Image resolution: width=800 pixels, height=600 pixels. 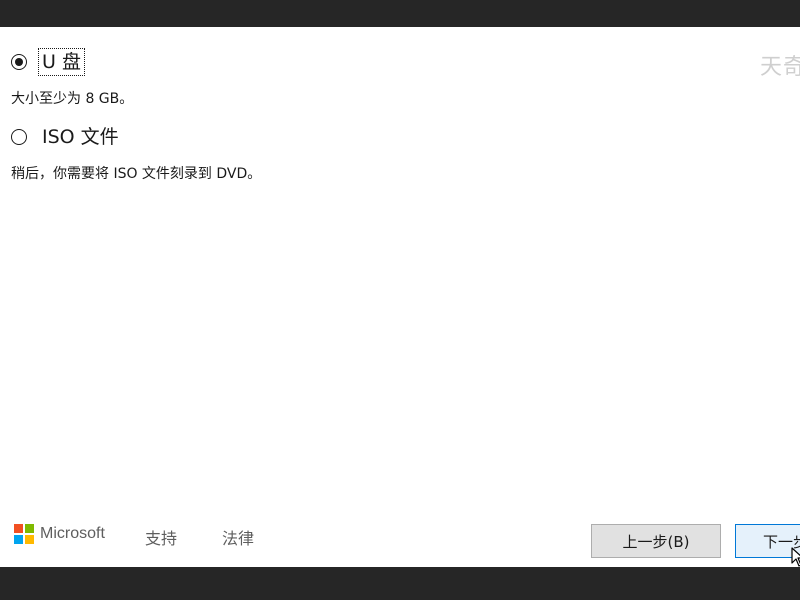 I want to click on usb-drive-radio, so click(x=19, y=62).